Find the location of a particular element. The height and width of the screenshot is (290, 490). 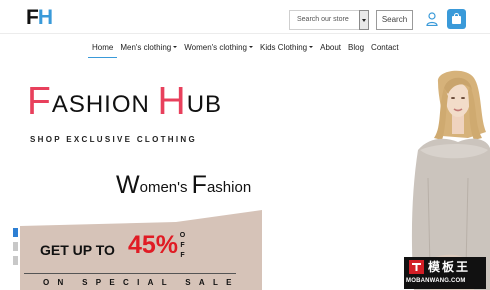

slider-indicators is located at coordinates (15, 249).